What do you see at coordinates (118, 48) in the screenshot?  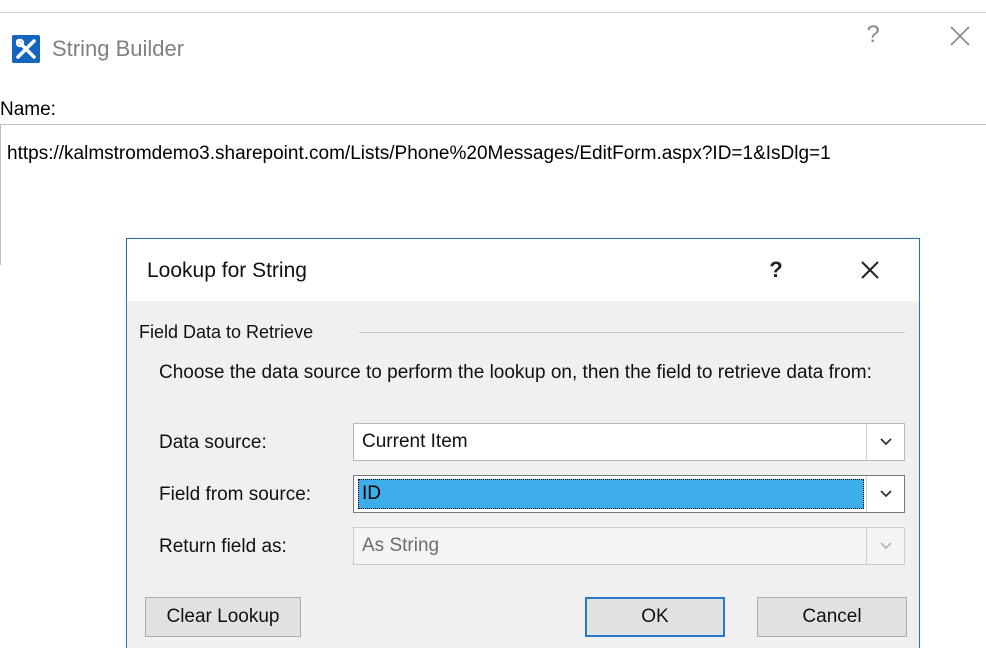 I see `window-title: String Builder` at bounding box center [118, 48].